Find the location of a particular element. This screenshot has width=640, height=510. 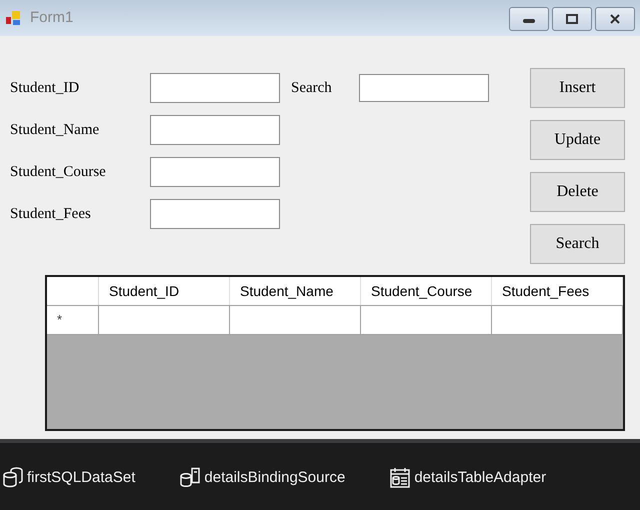

table-adapter-icon is located at coordinates (400, 478).